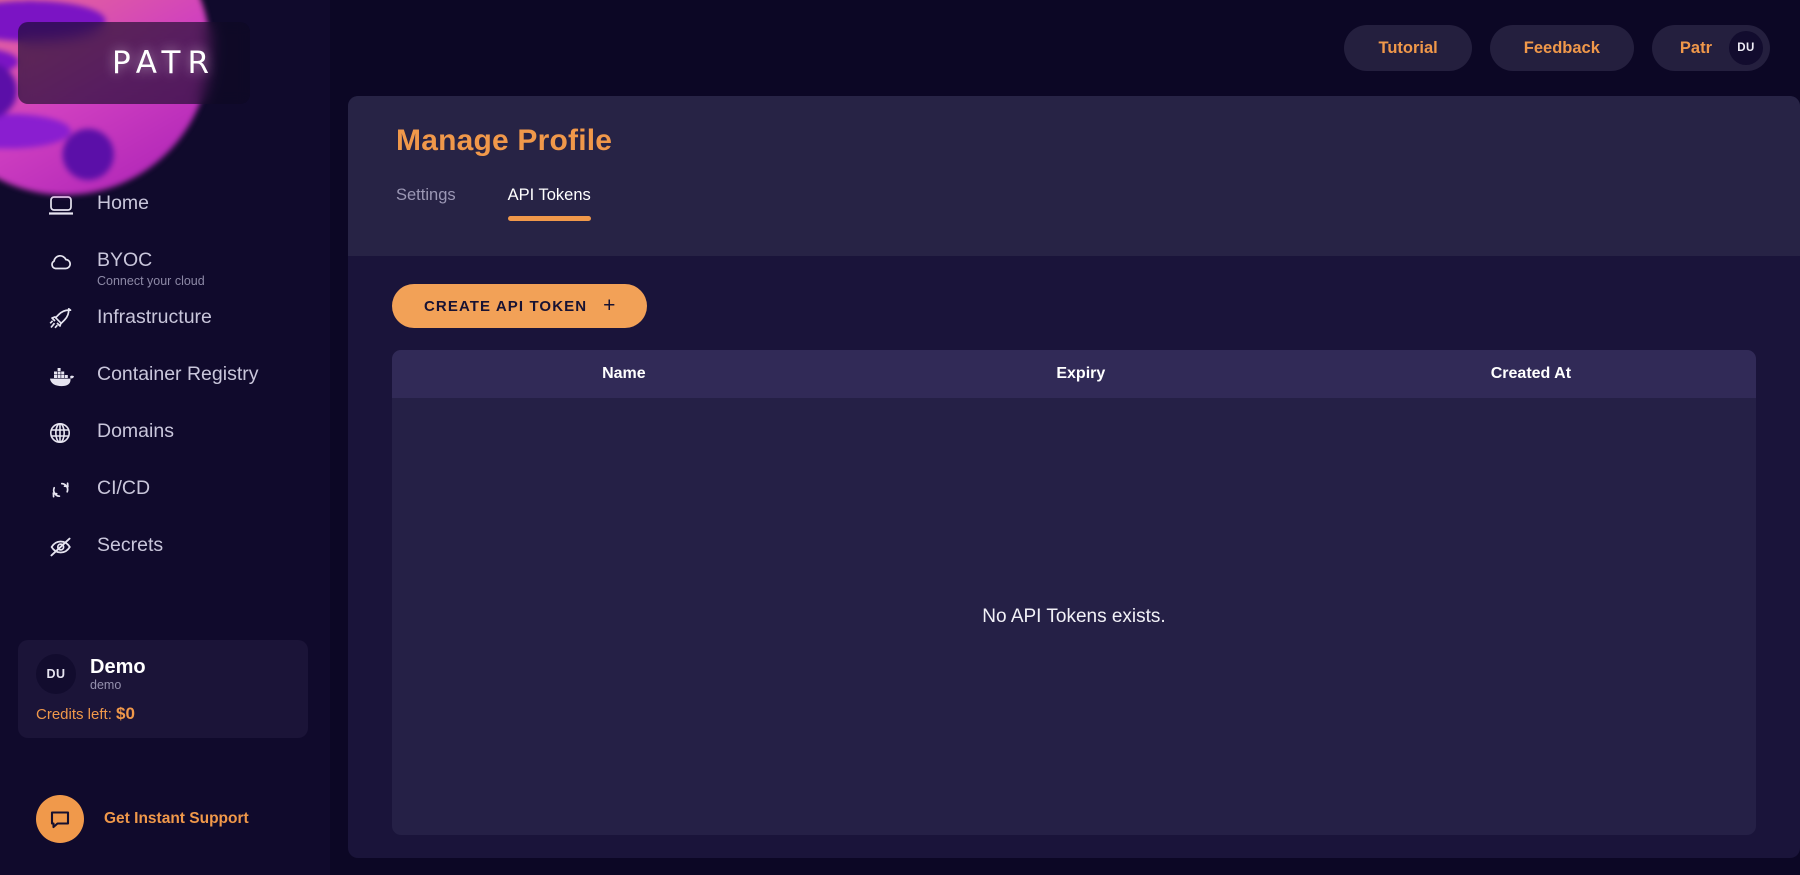 This screenshot has height=875, width=1800. I want to click on sidebar-item-domains: Domains, so click(165, 444).